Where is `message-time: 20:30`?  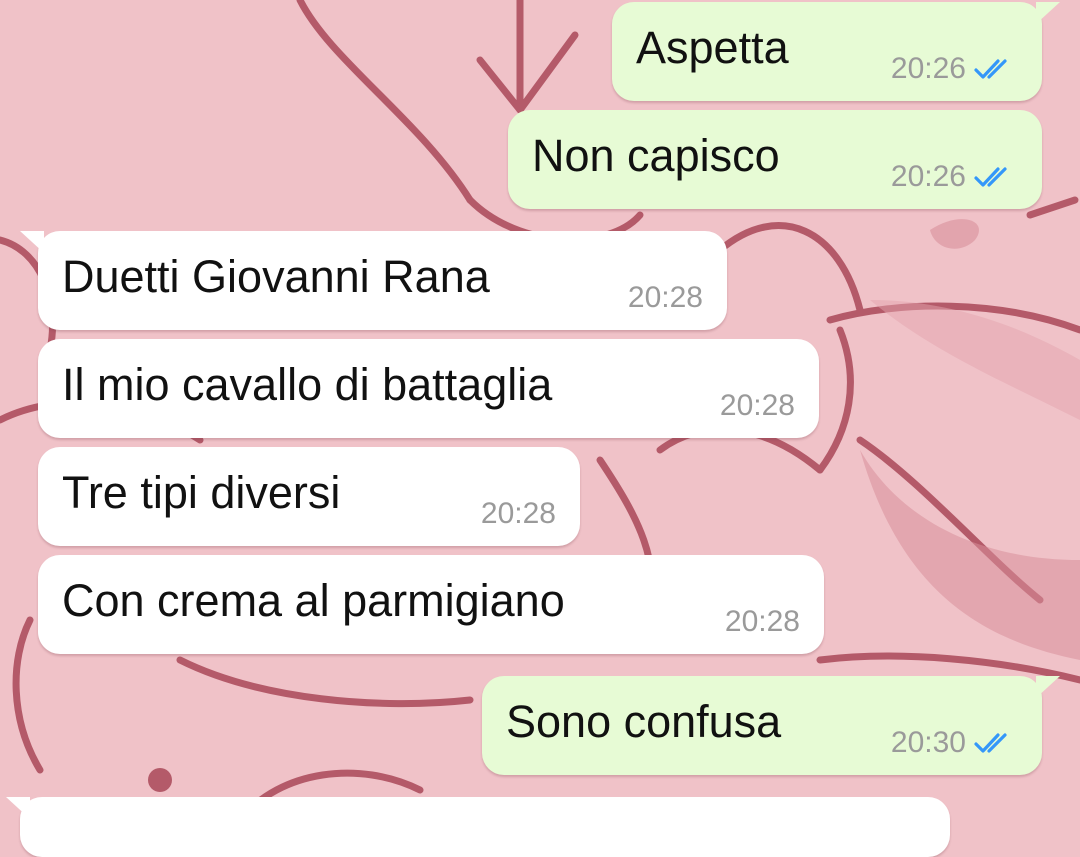 message-time: 20:30 is located at coordinates (928, 742).